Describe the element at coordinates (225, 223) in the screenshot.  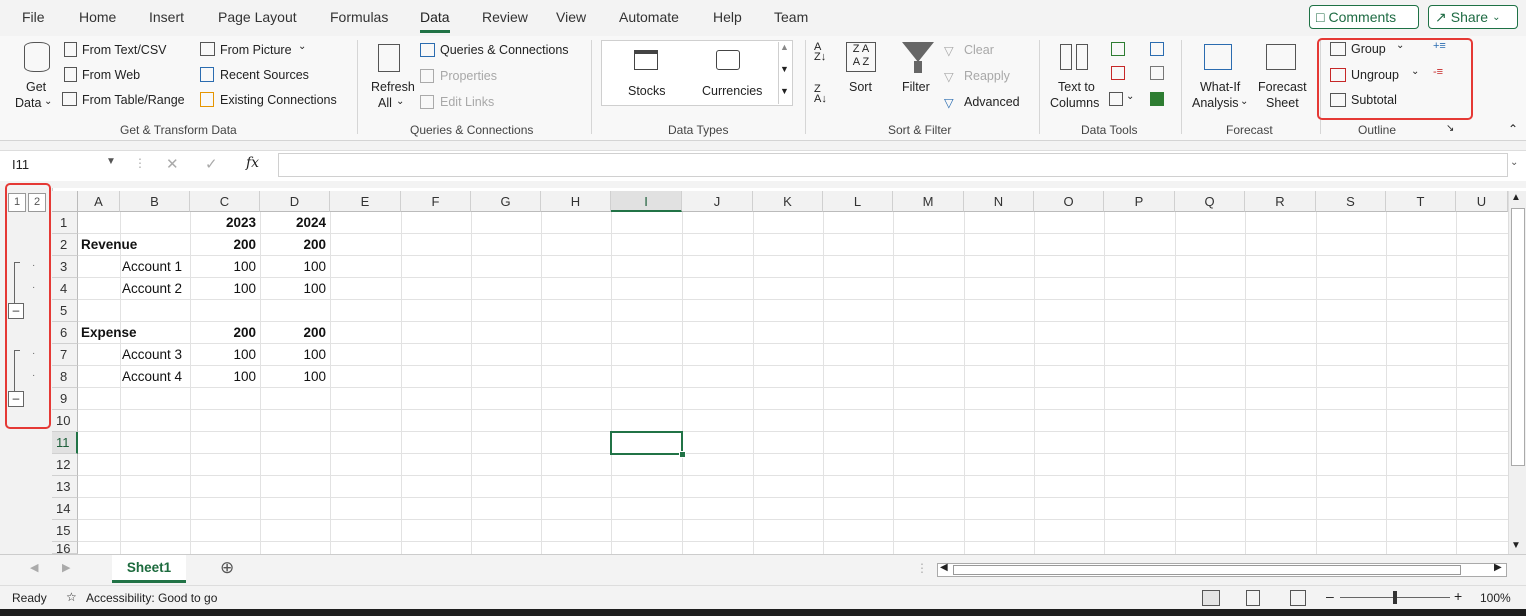
I see `cell-c1: 2023` at that location.